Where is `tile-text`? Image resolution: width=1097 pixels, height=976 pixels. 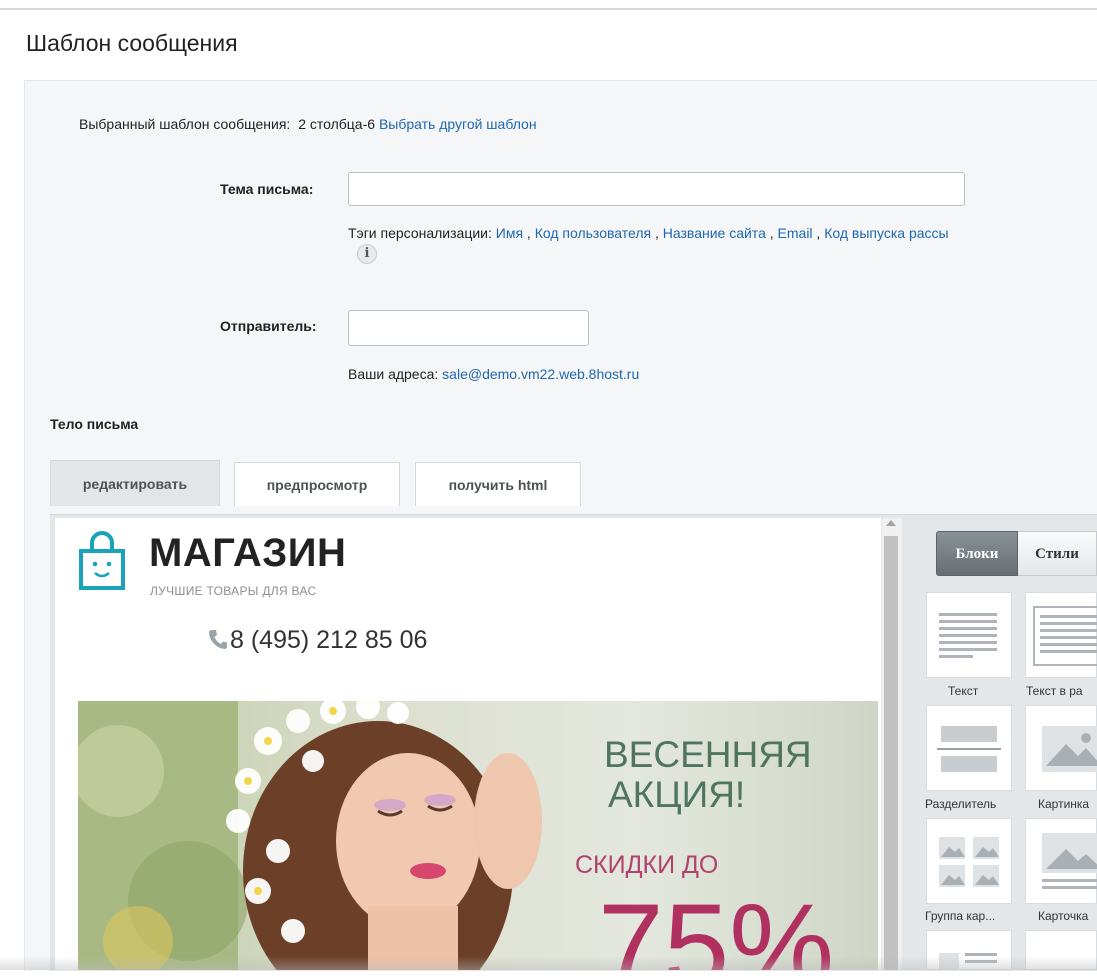
tile-text is located at coordinates (969, 635).